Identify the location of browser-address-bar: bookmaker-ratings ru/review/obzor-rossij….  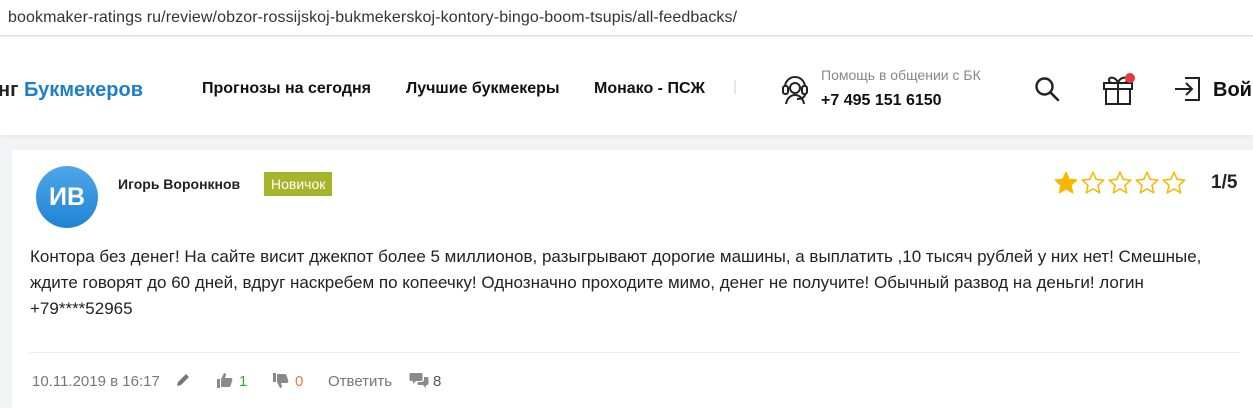
(626, 18).